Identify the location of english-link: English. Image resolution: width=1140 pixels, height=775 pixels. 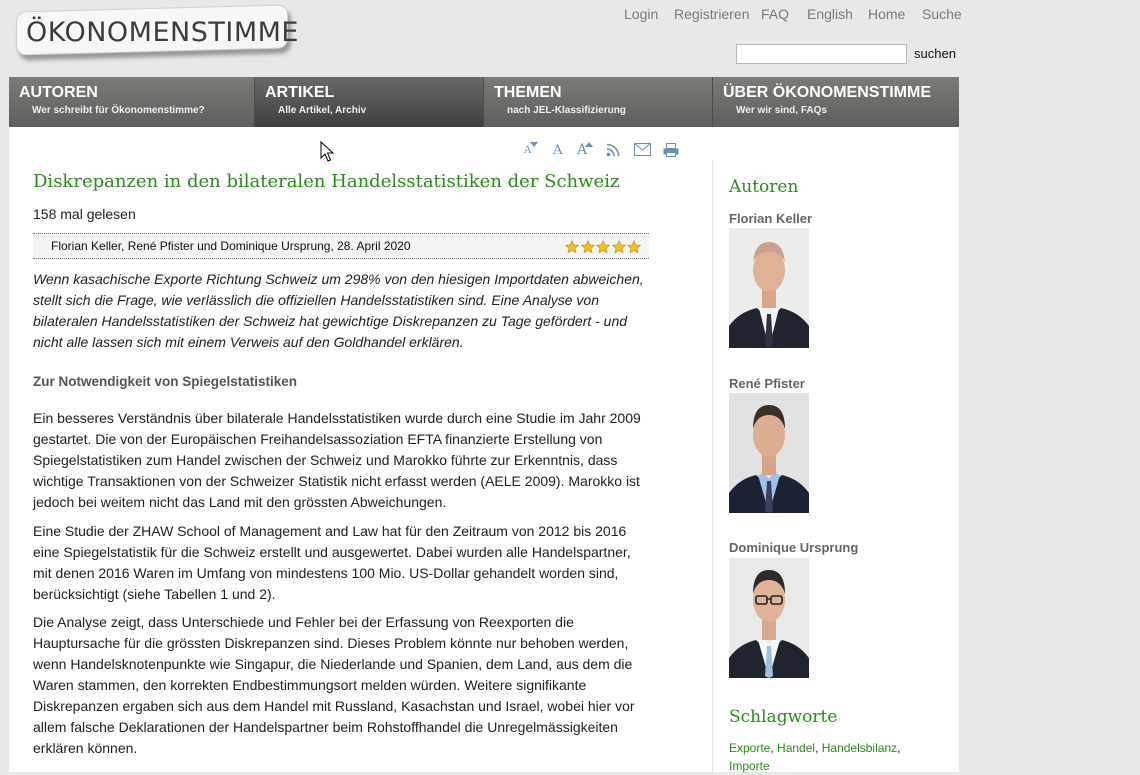
(830, 14).